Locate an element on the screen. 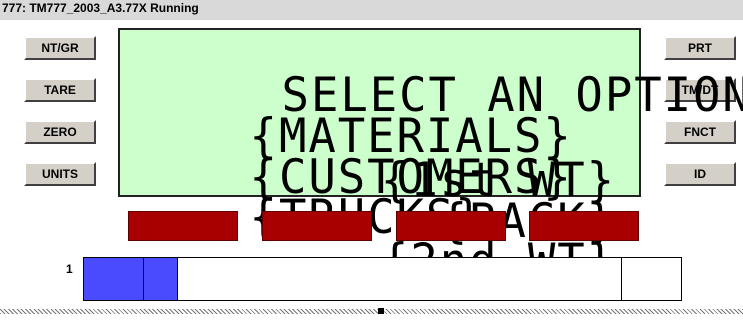 This screenshot has width=743, height=333. title-bar: 777: TM777_2003_A3.77X Running is located at coordinates (371, 10).